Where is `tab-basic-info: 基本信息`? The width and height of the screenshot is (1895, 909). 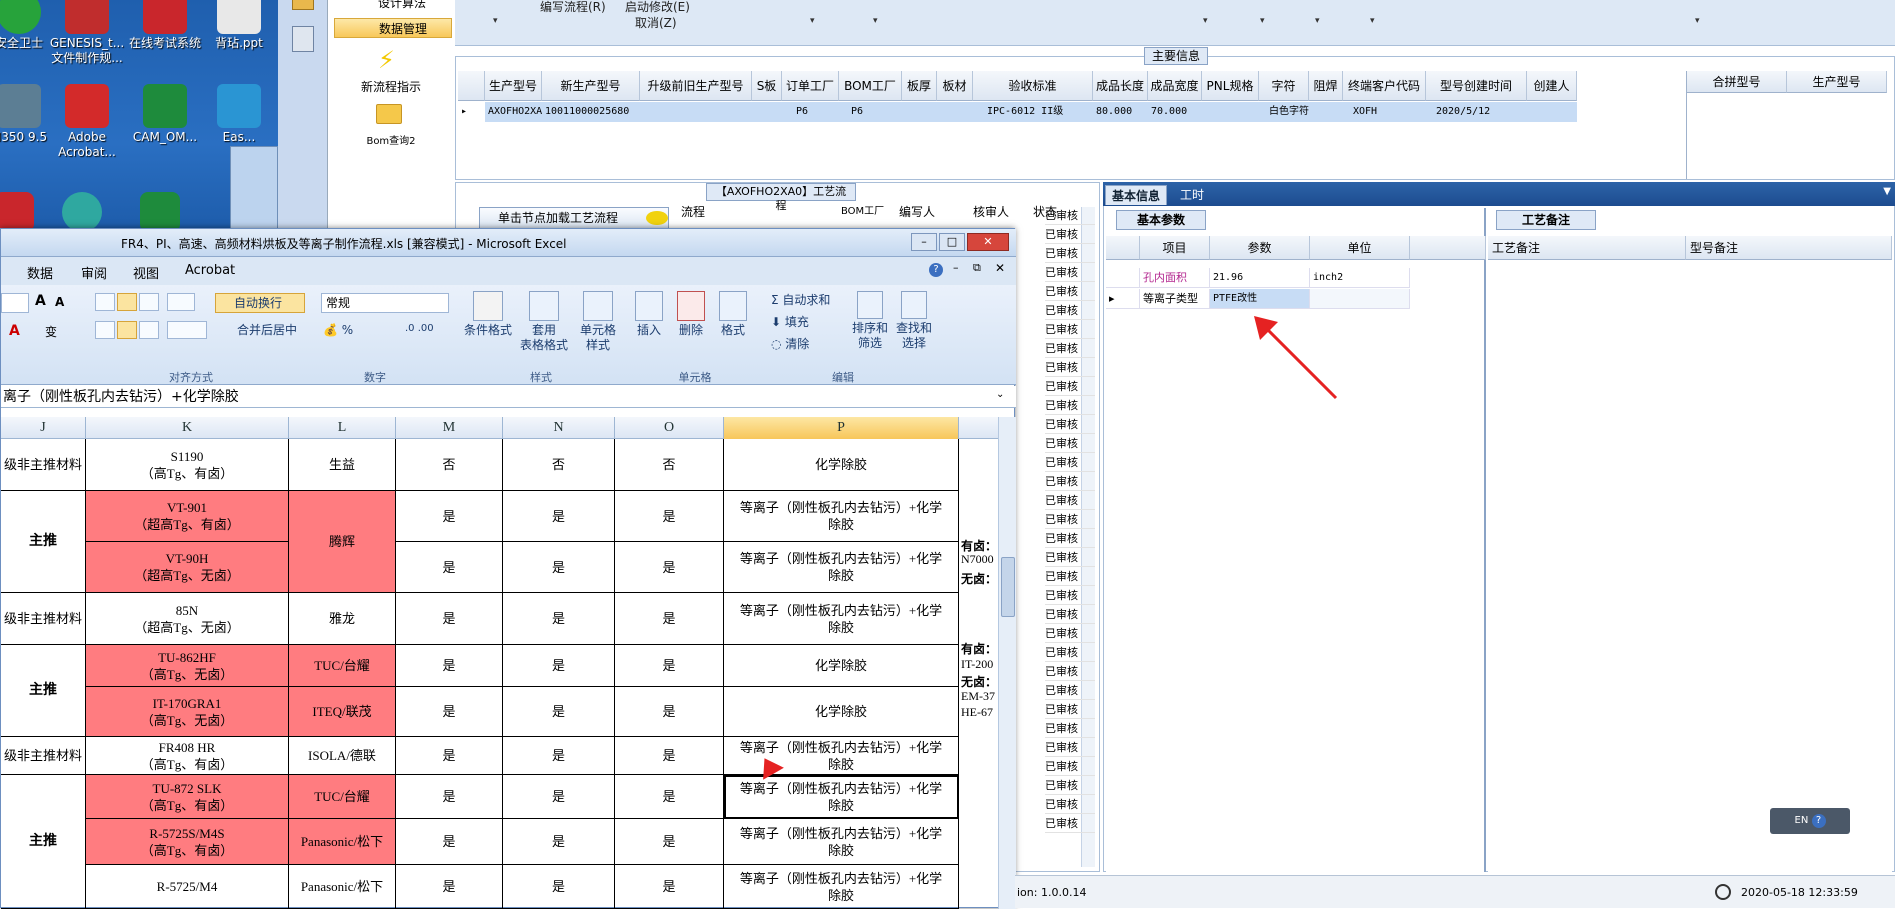 tab-basic-info: 基本信息 is located at coordinates (1136, 195).